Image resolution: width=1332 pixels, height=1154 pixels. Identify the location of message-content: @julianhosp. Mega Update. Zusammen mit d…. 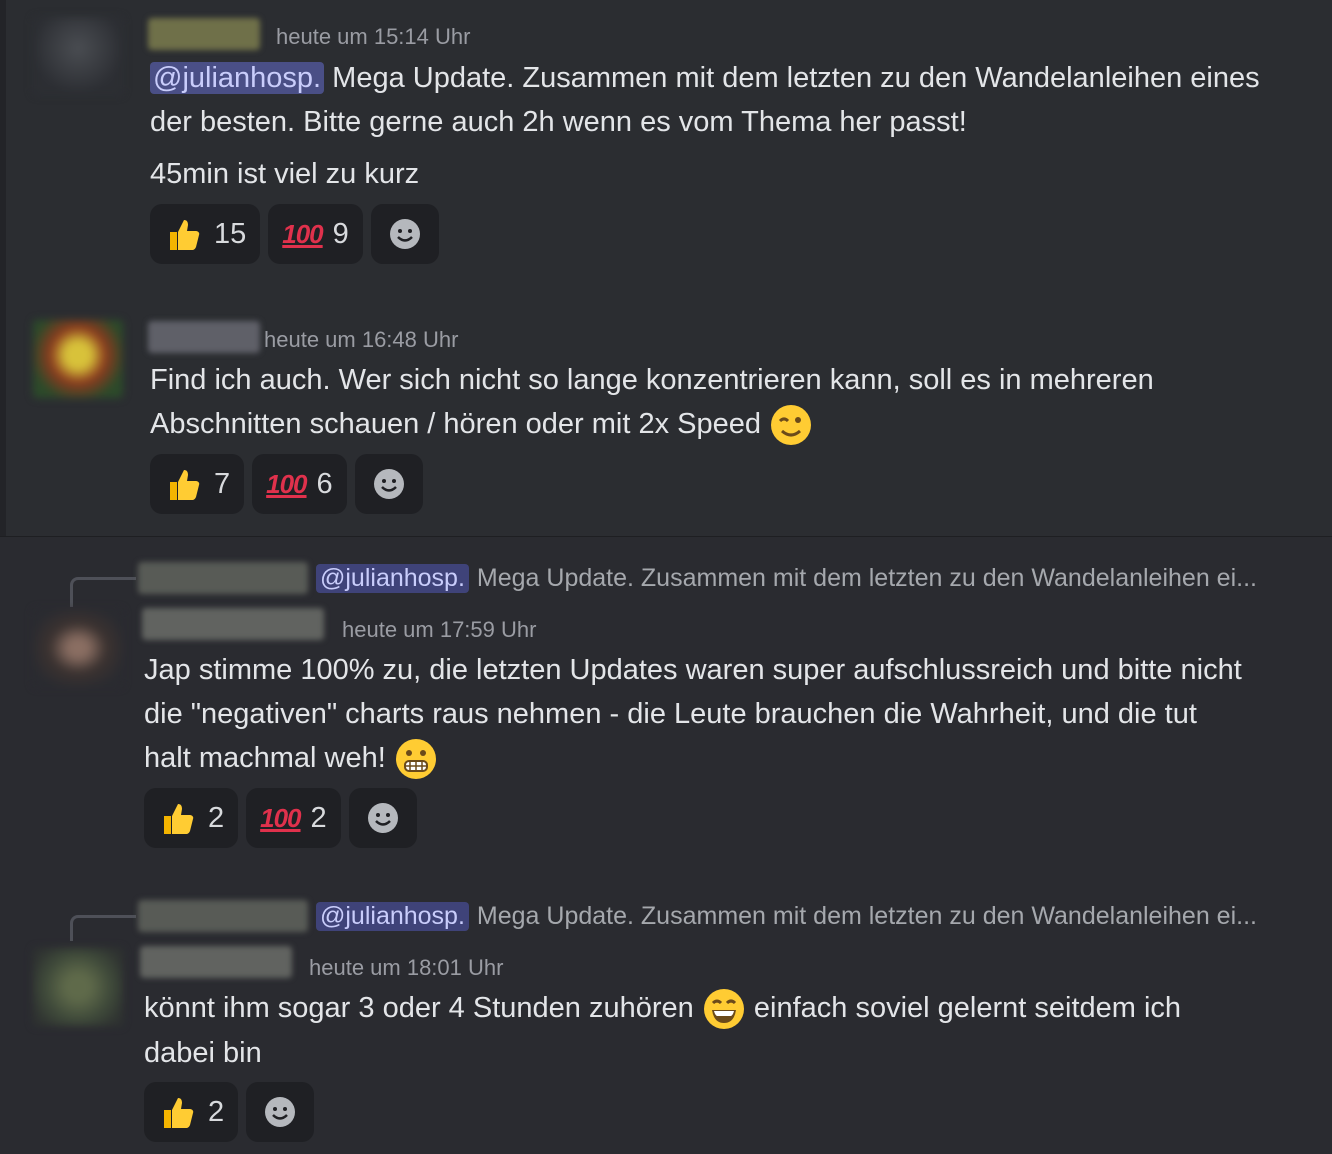
(735, 126).